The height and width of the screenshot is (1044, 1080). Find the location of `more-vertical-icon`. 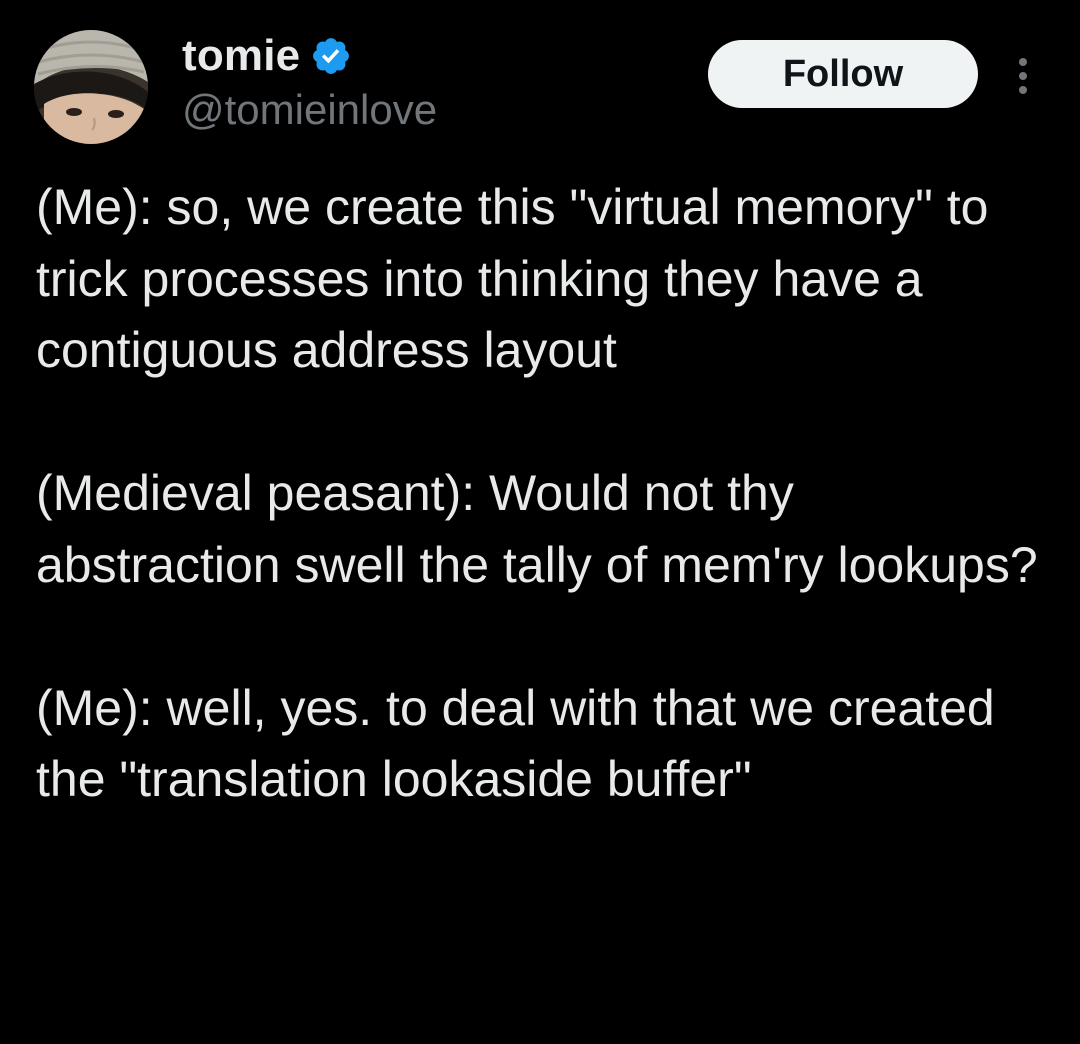

more-vertical-icon is located at coordinates (1023, 76).